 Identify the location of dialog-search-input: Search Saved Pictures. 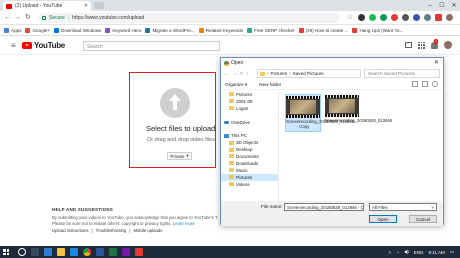
(402, 73).